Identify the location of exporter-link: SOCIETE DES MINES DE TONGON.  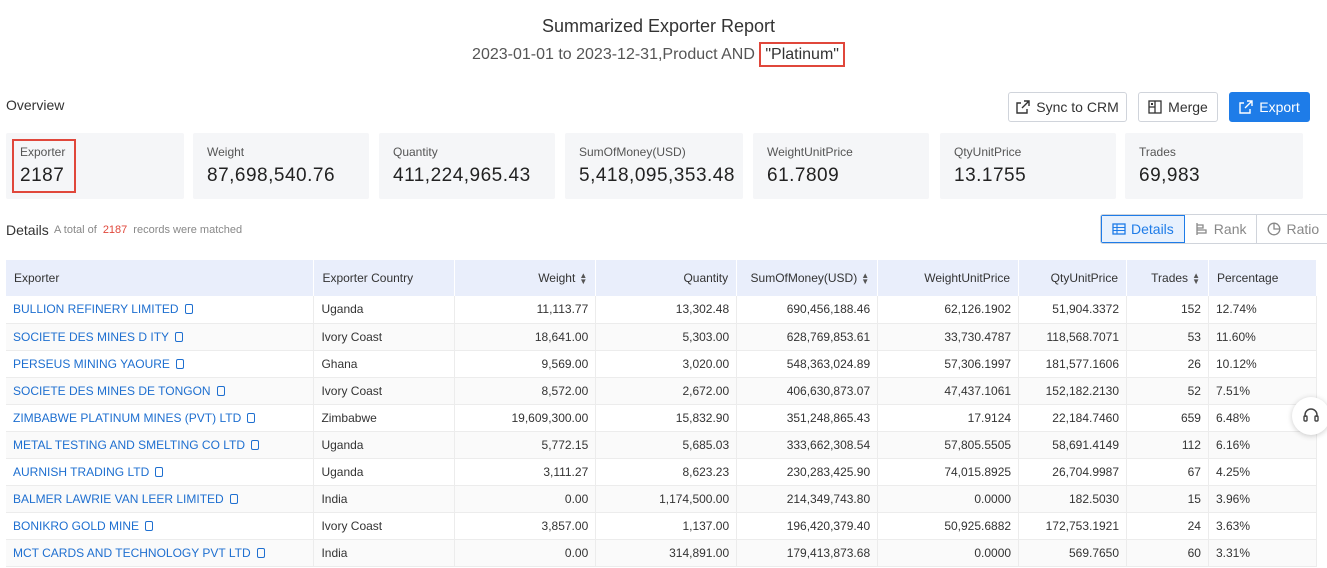
(112, 391).